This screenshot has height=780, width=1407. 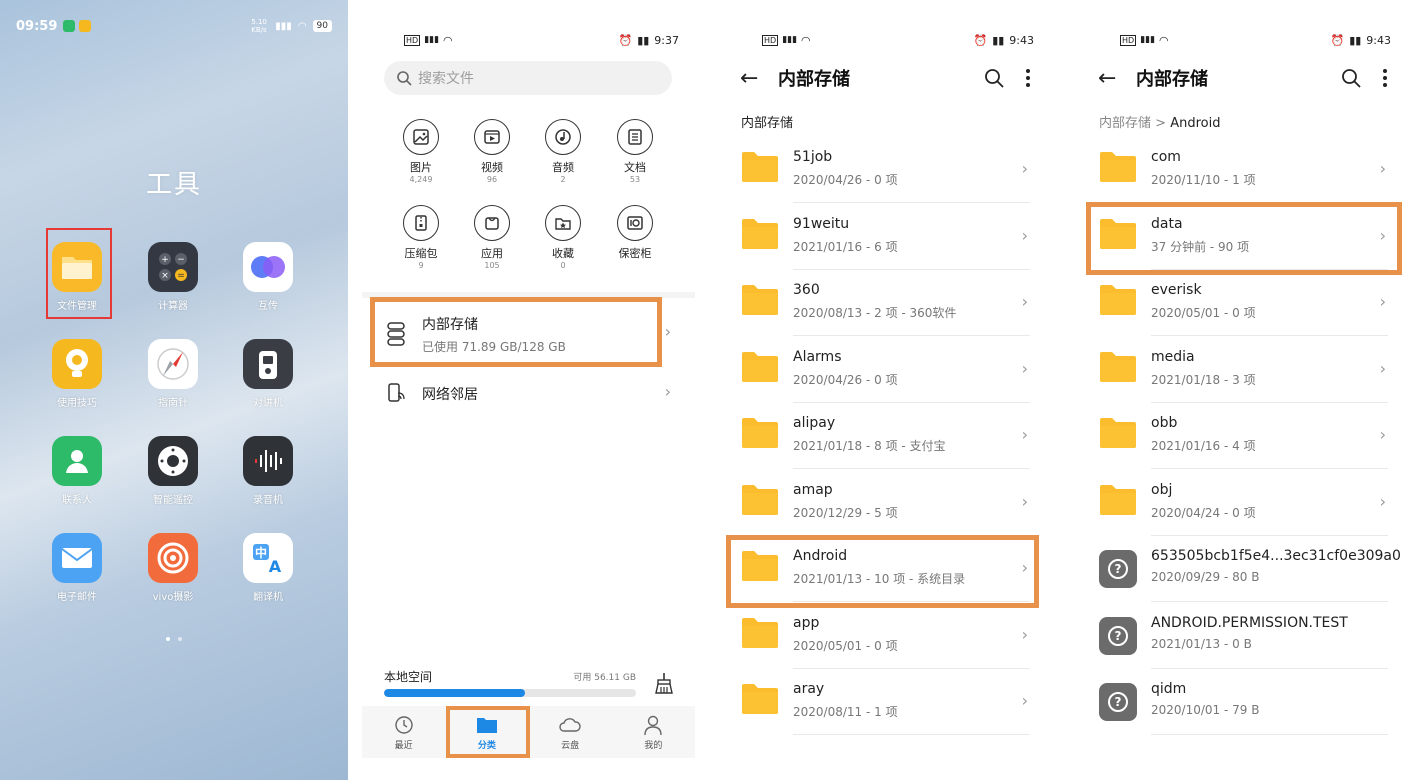 What do you see at coordinates (173, 364) in the screenshot?
I see `compass-icon` at bounding box center [173, 364].